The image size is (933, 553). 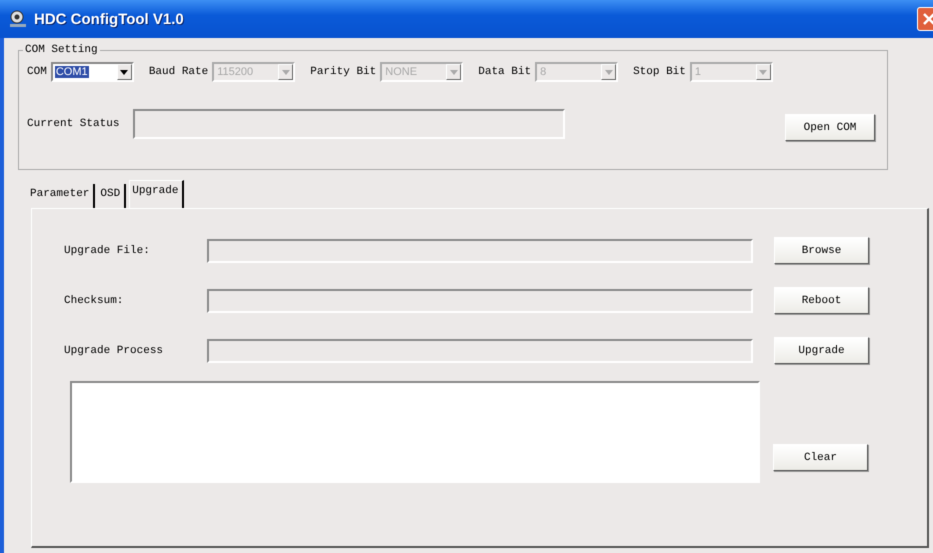 What do you see at coordinates (415, 432) in the screenshot?
I see `log-area` at bounding box center [415, 432].